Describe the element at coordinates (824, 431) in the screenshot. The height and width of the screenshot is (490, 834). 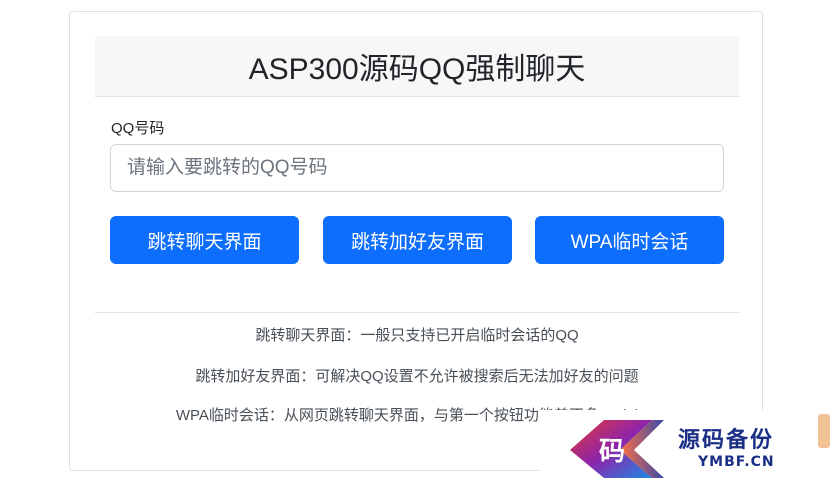
I see `edge-decoration` at that location.